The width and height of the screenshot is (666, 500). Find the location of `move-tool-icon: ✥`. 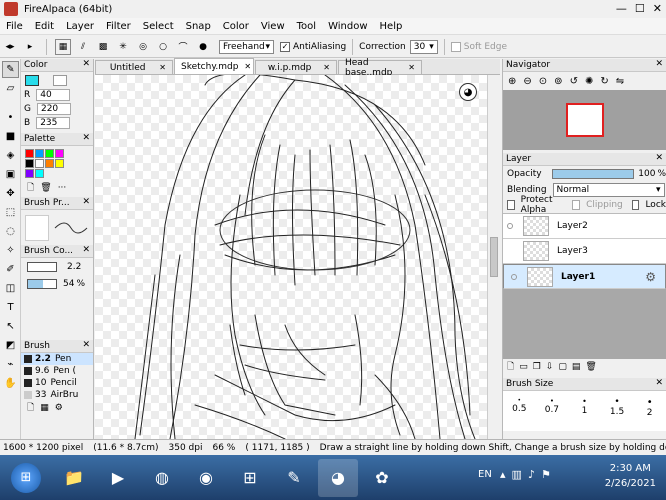

move-tool-icon: ✥ is located at coordinates (10, 193).